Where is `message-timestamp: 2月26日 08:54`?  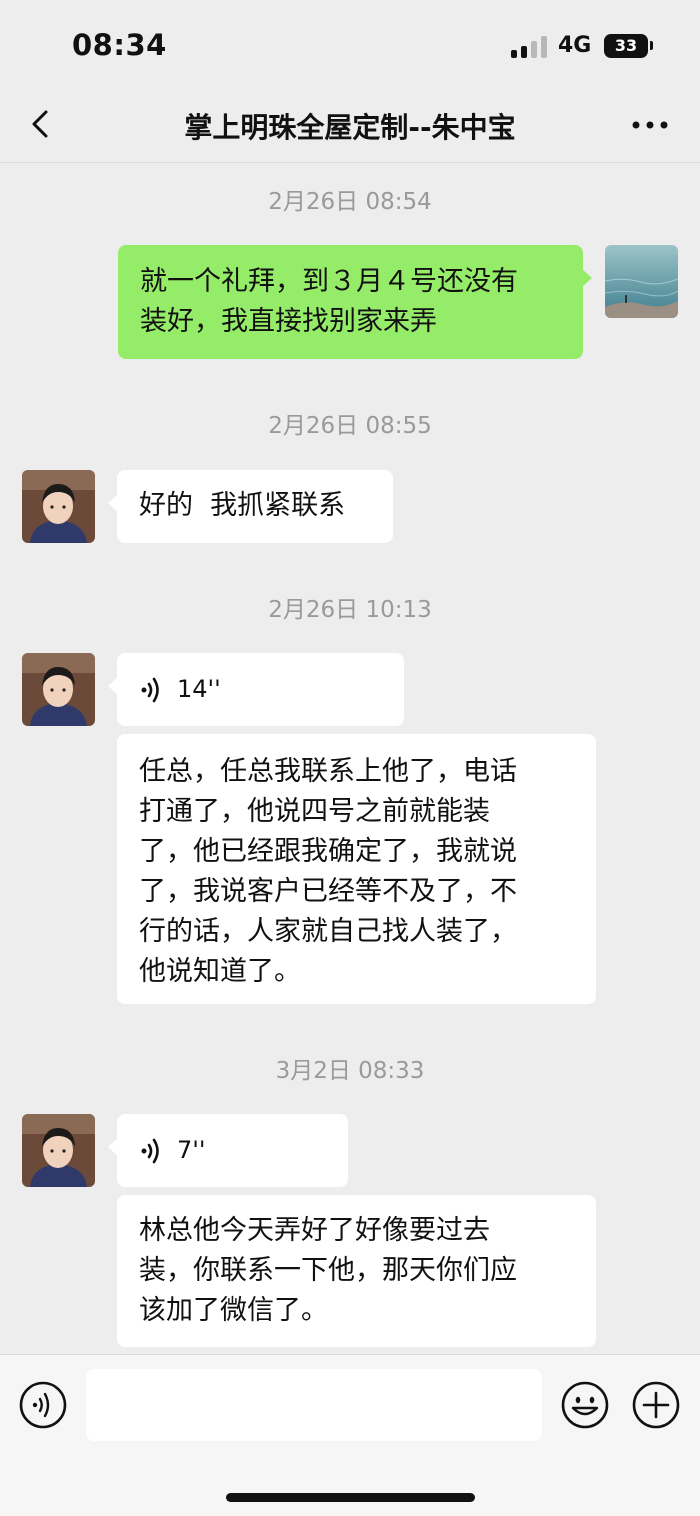
message-timestamp: 2月26日 08:54 is located at coordinates (350, 202).